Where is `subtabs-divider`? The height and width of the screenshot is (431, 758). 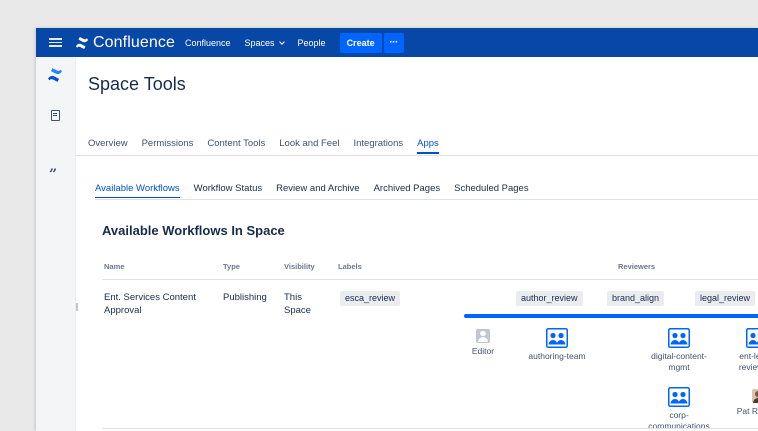
subtabs-divider is located at coordinates (426, 199).